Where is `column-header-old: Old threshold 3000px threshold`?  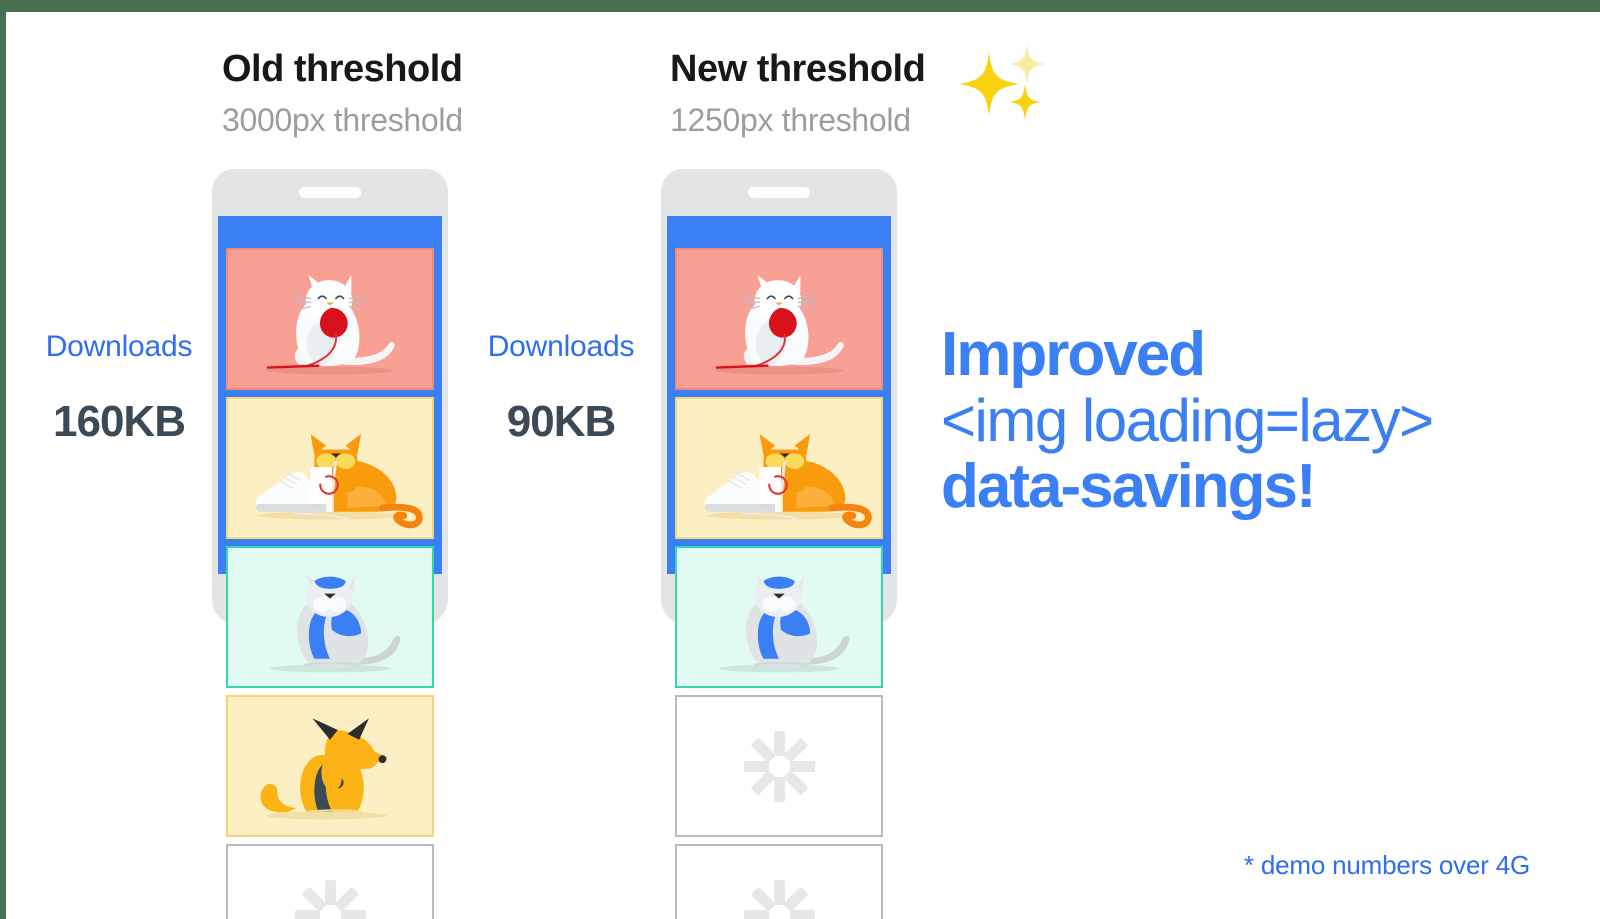
column-header-old: Old threshold 3000px threshold is located at coordinates (342, 93).